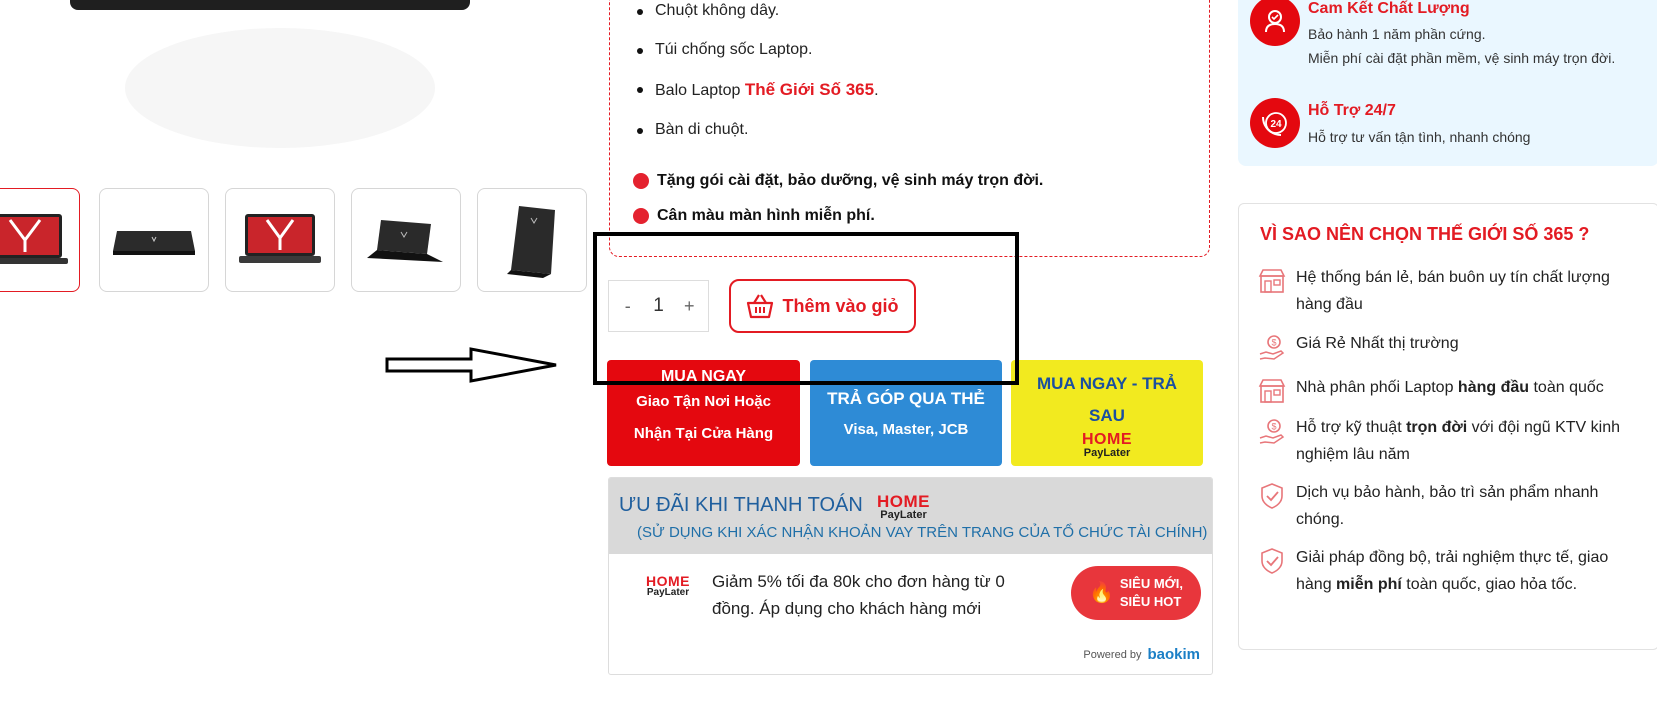 This screenshot has width=1657, height=721. I want to click on svg-text: 24, so click(1276, 124).